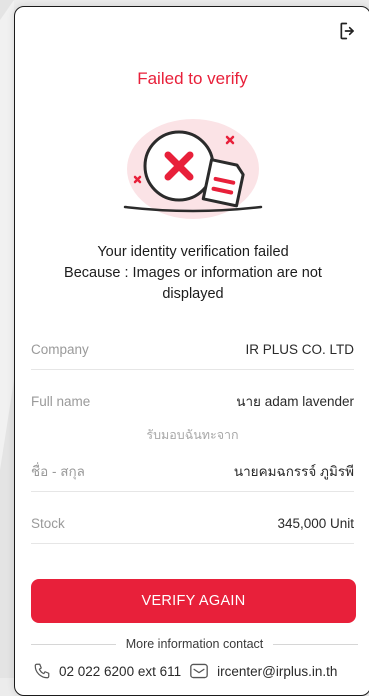 This screenshot has height=696, width=369. What do you see at coordinates (299, 349) in the screenshot?
I see `company-value: IR PLUS CO. LTD` at bounding box center [299, 349].